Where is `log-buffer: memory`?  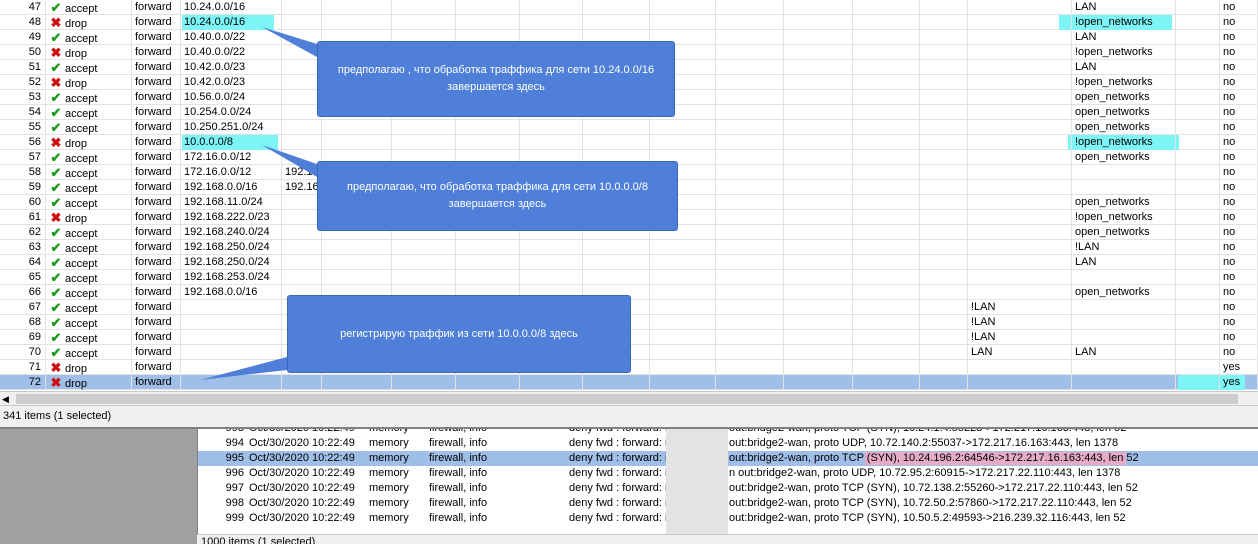
log-buffer: memory is located at coordinates (389, 488).